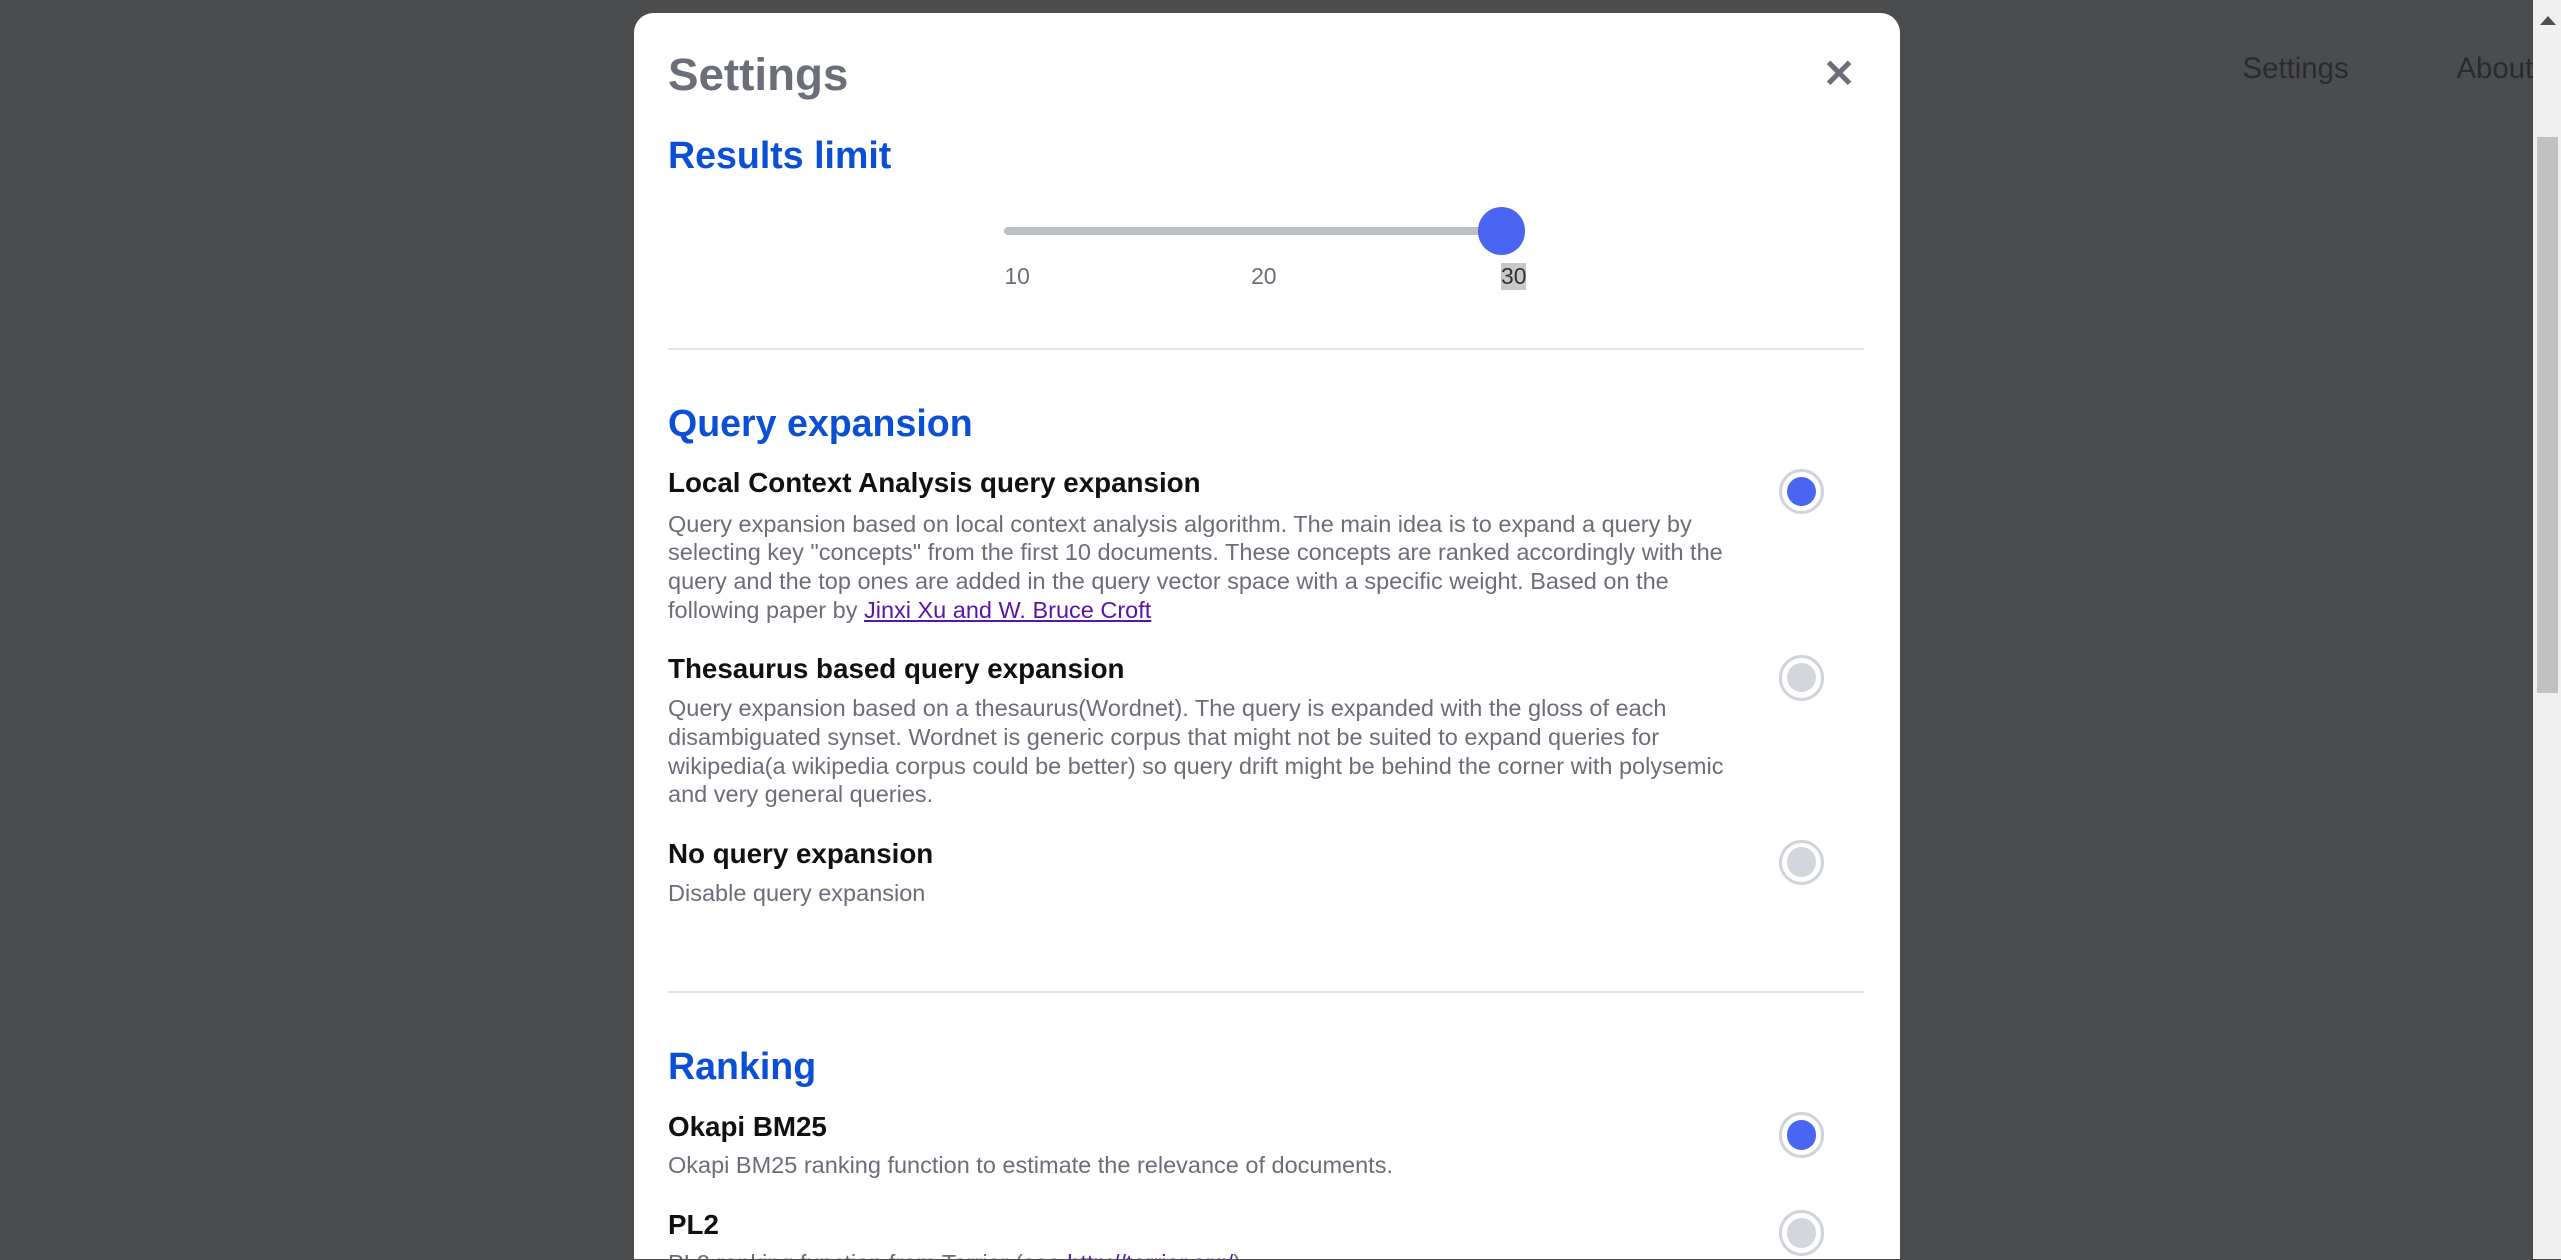  Describe the element at coordinates (1801, 862) in the screenshot. I see `radio-no-query-expansion` at that location.